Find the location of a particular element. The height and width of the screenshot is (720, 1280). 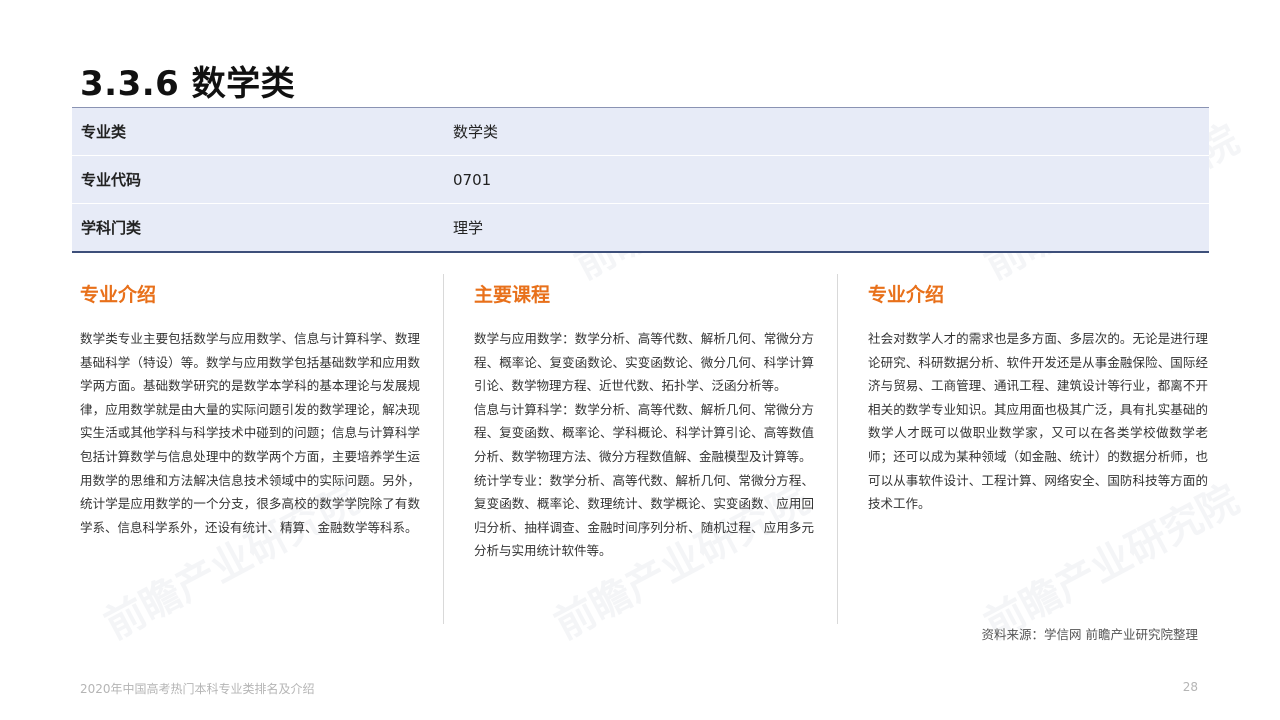

table-key: 学科门类 is located at coordinates (111, 228).